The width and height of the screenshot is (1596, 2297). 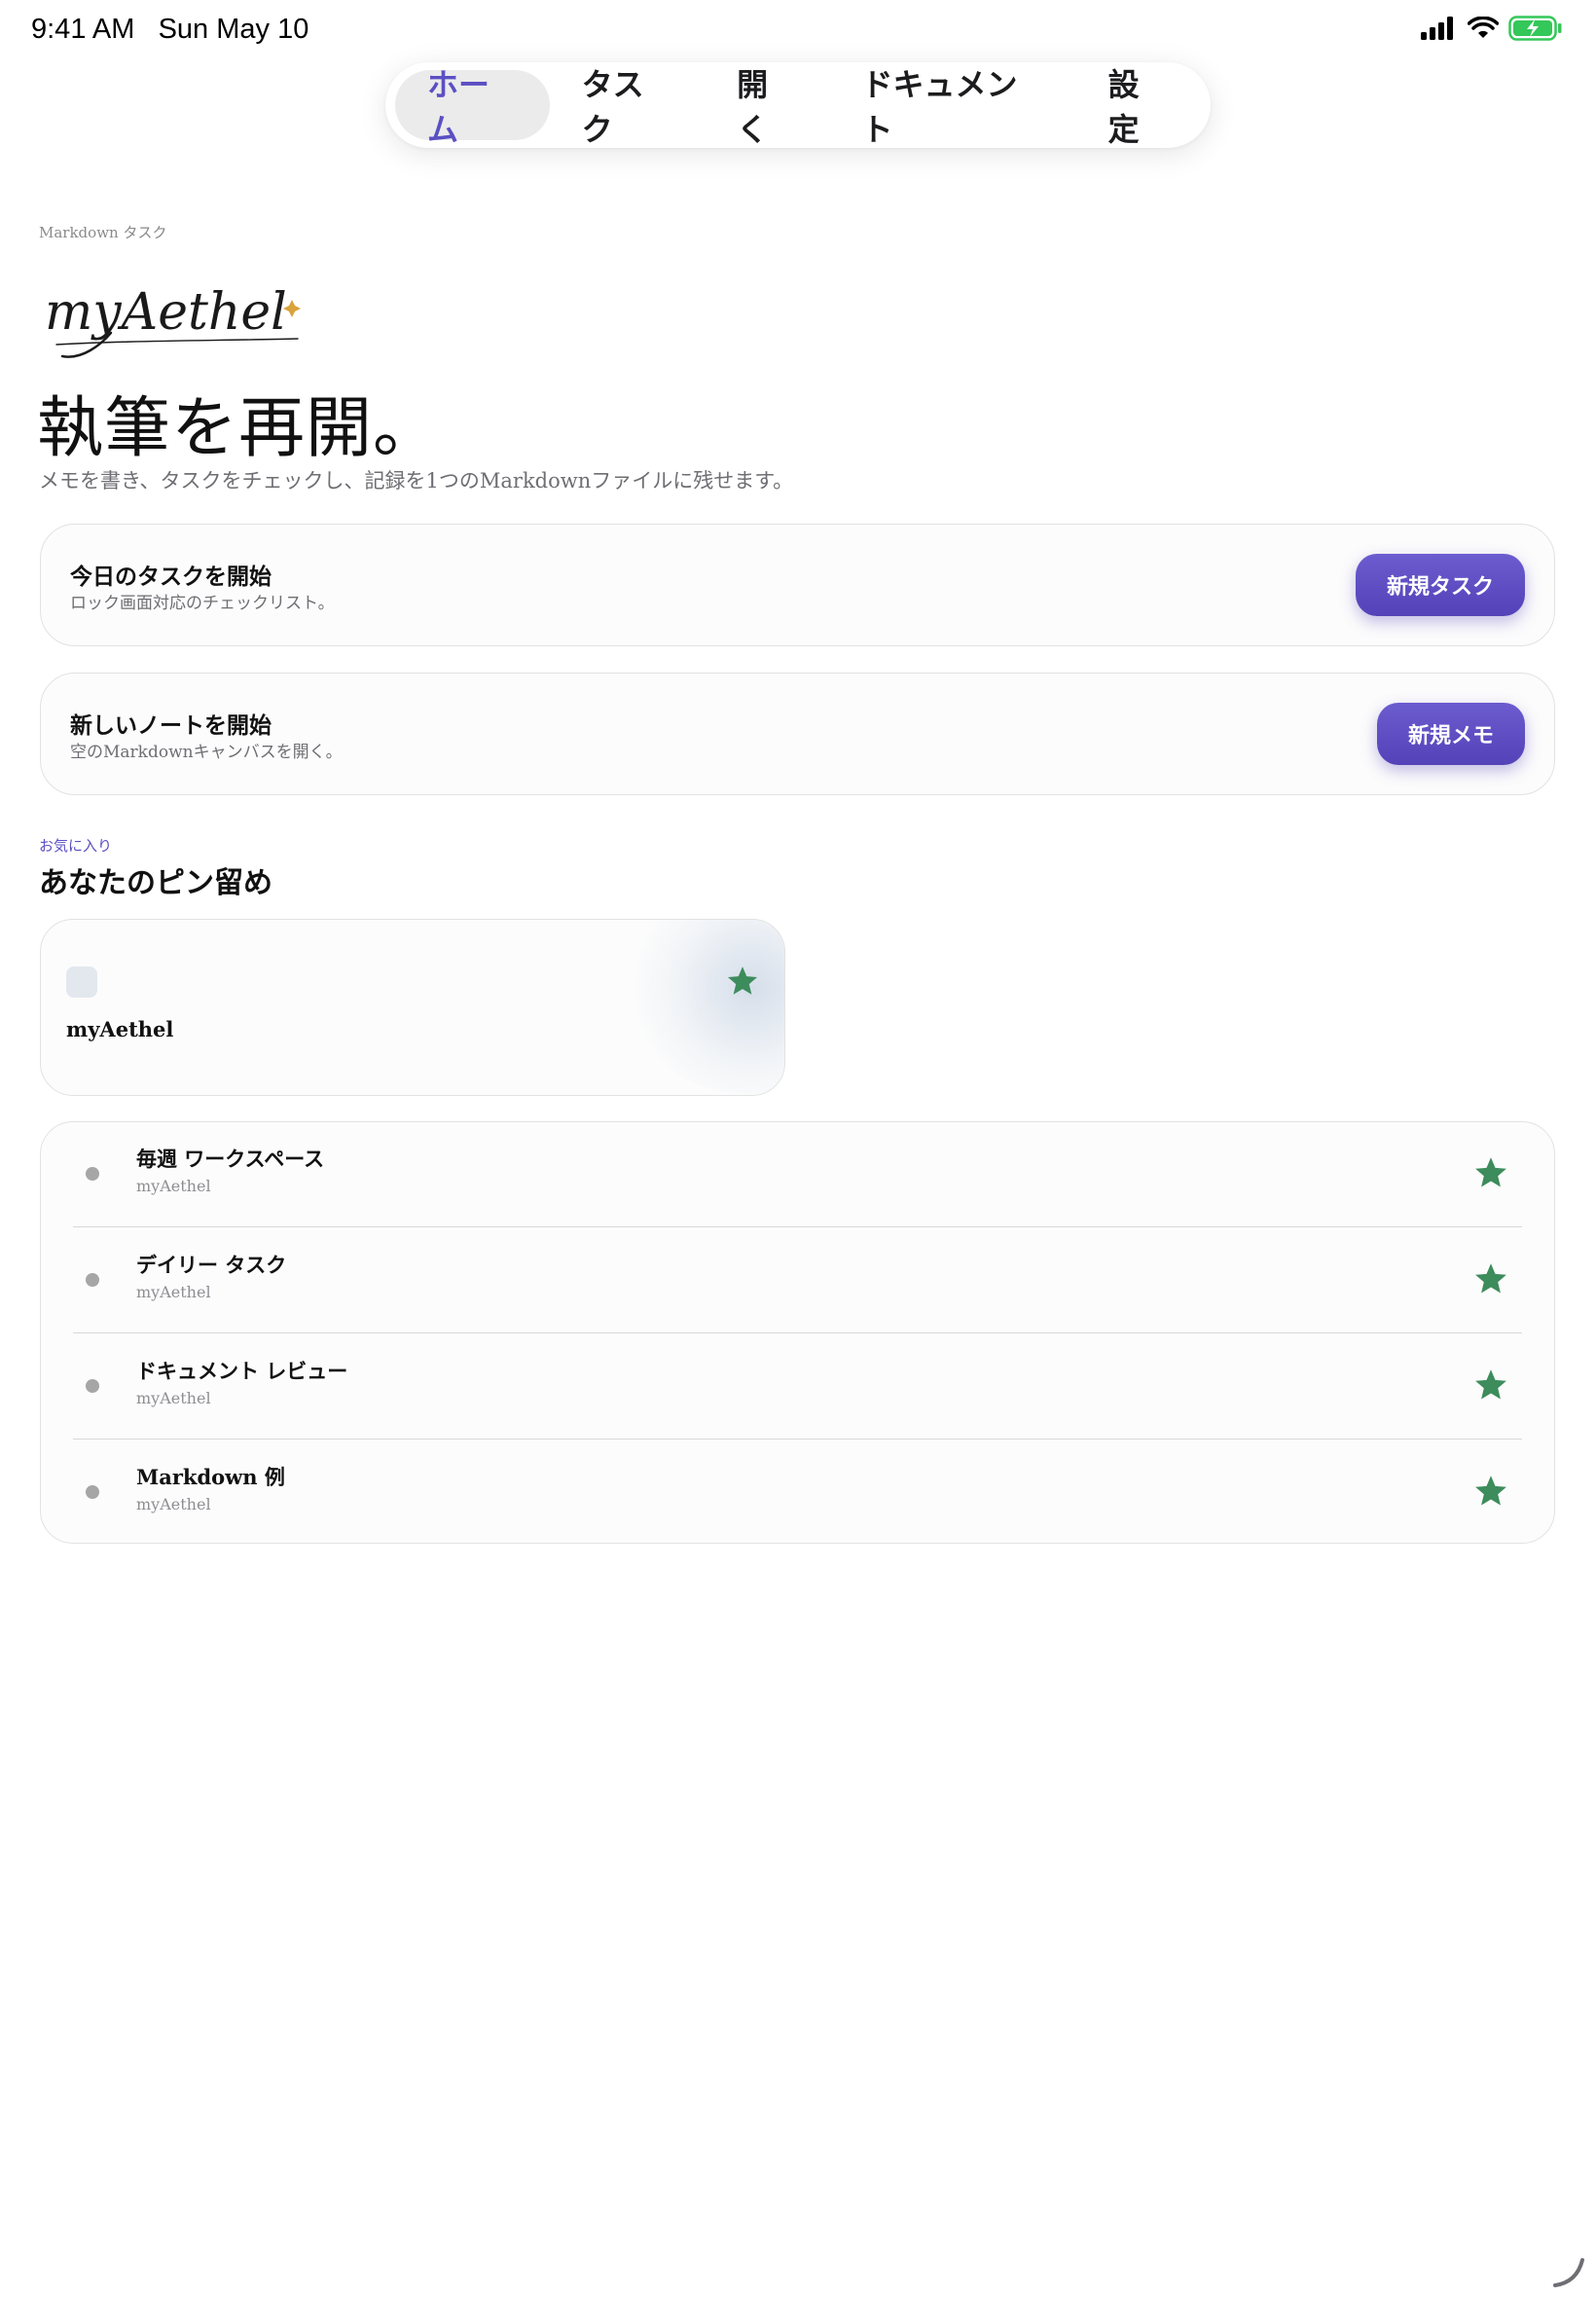 What do you see at coordinates (206, 753) in the screenshot?
I see `start-note-description: 空のMarkdownキャンバスを開く。` at bounding box center [206, 753].